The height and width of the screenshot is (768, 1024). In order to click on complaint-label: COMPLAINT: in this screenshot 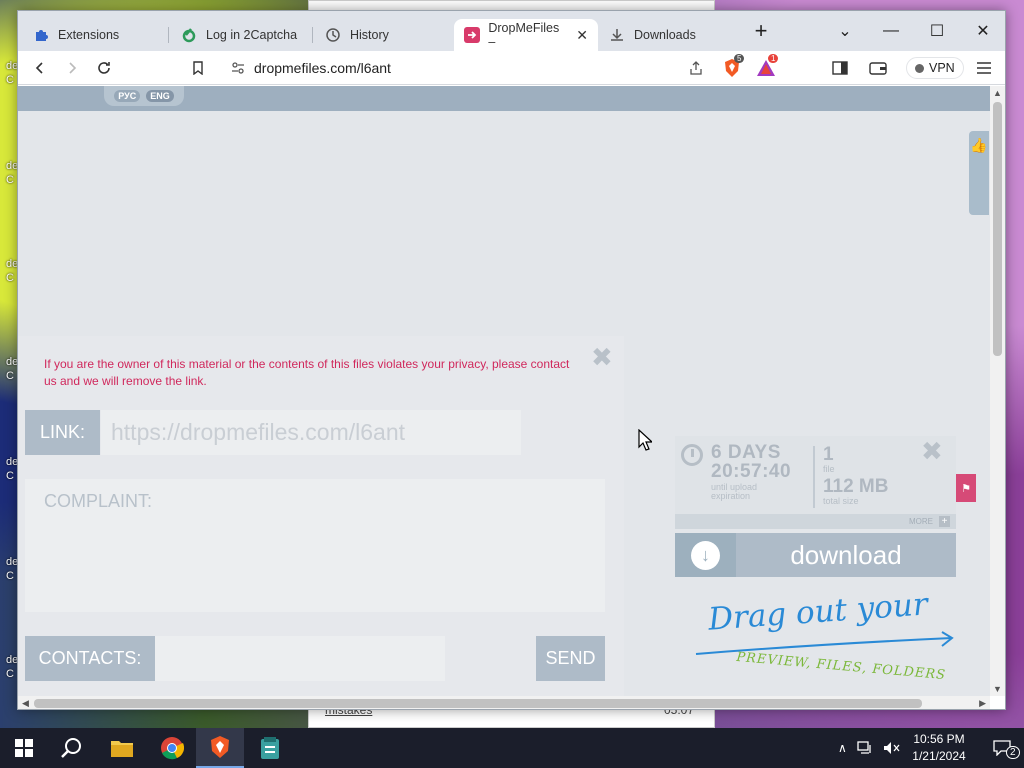, I will do `click(98, 501)`.